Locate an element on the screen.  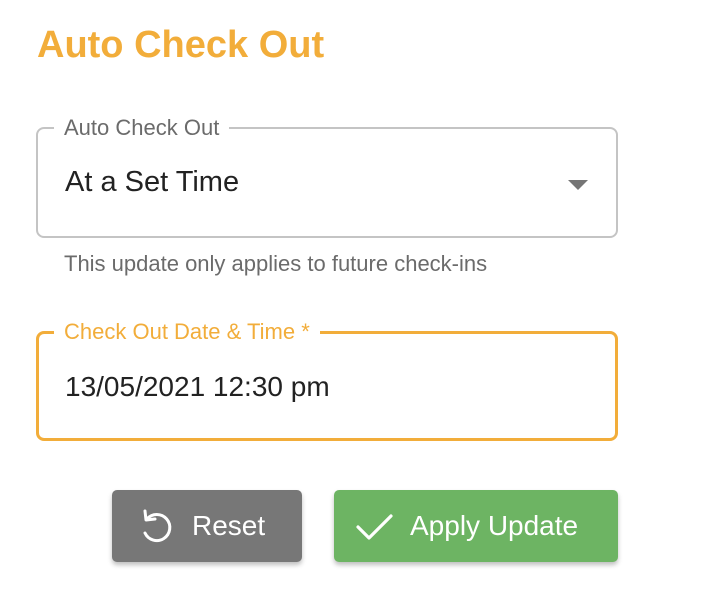
page-title: Auto Check Out is located at coordinates (181, 45).